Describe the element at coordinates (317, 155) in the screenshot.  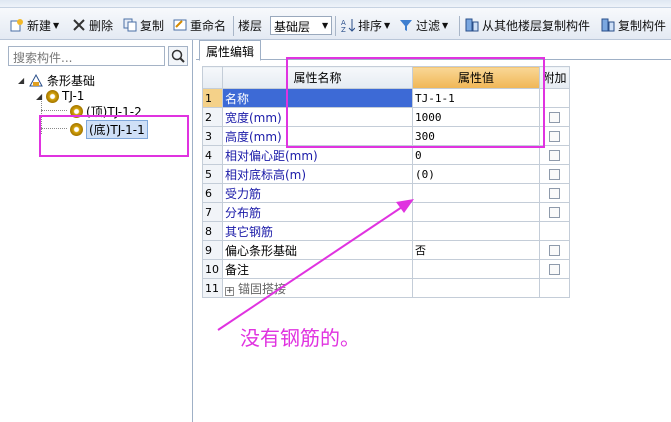
I see `property-name-cell: 相对偏心距(mm)` at that location.